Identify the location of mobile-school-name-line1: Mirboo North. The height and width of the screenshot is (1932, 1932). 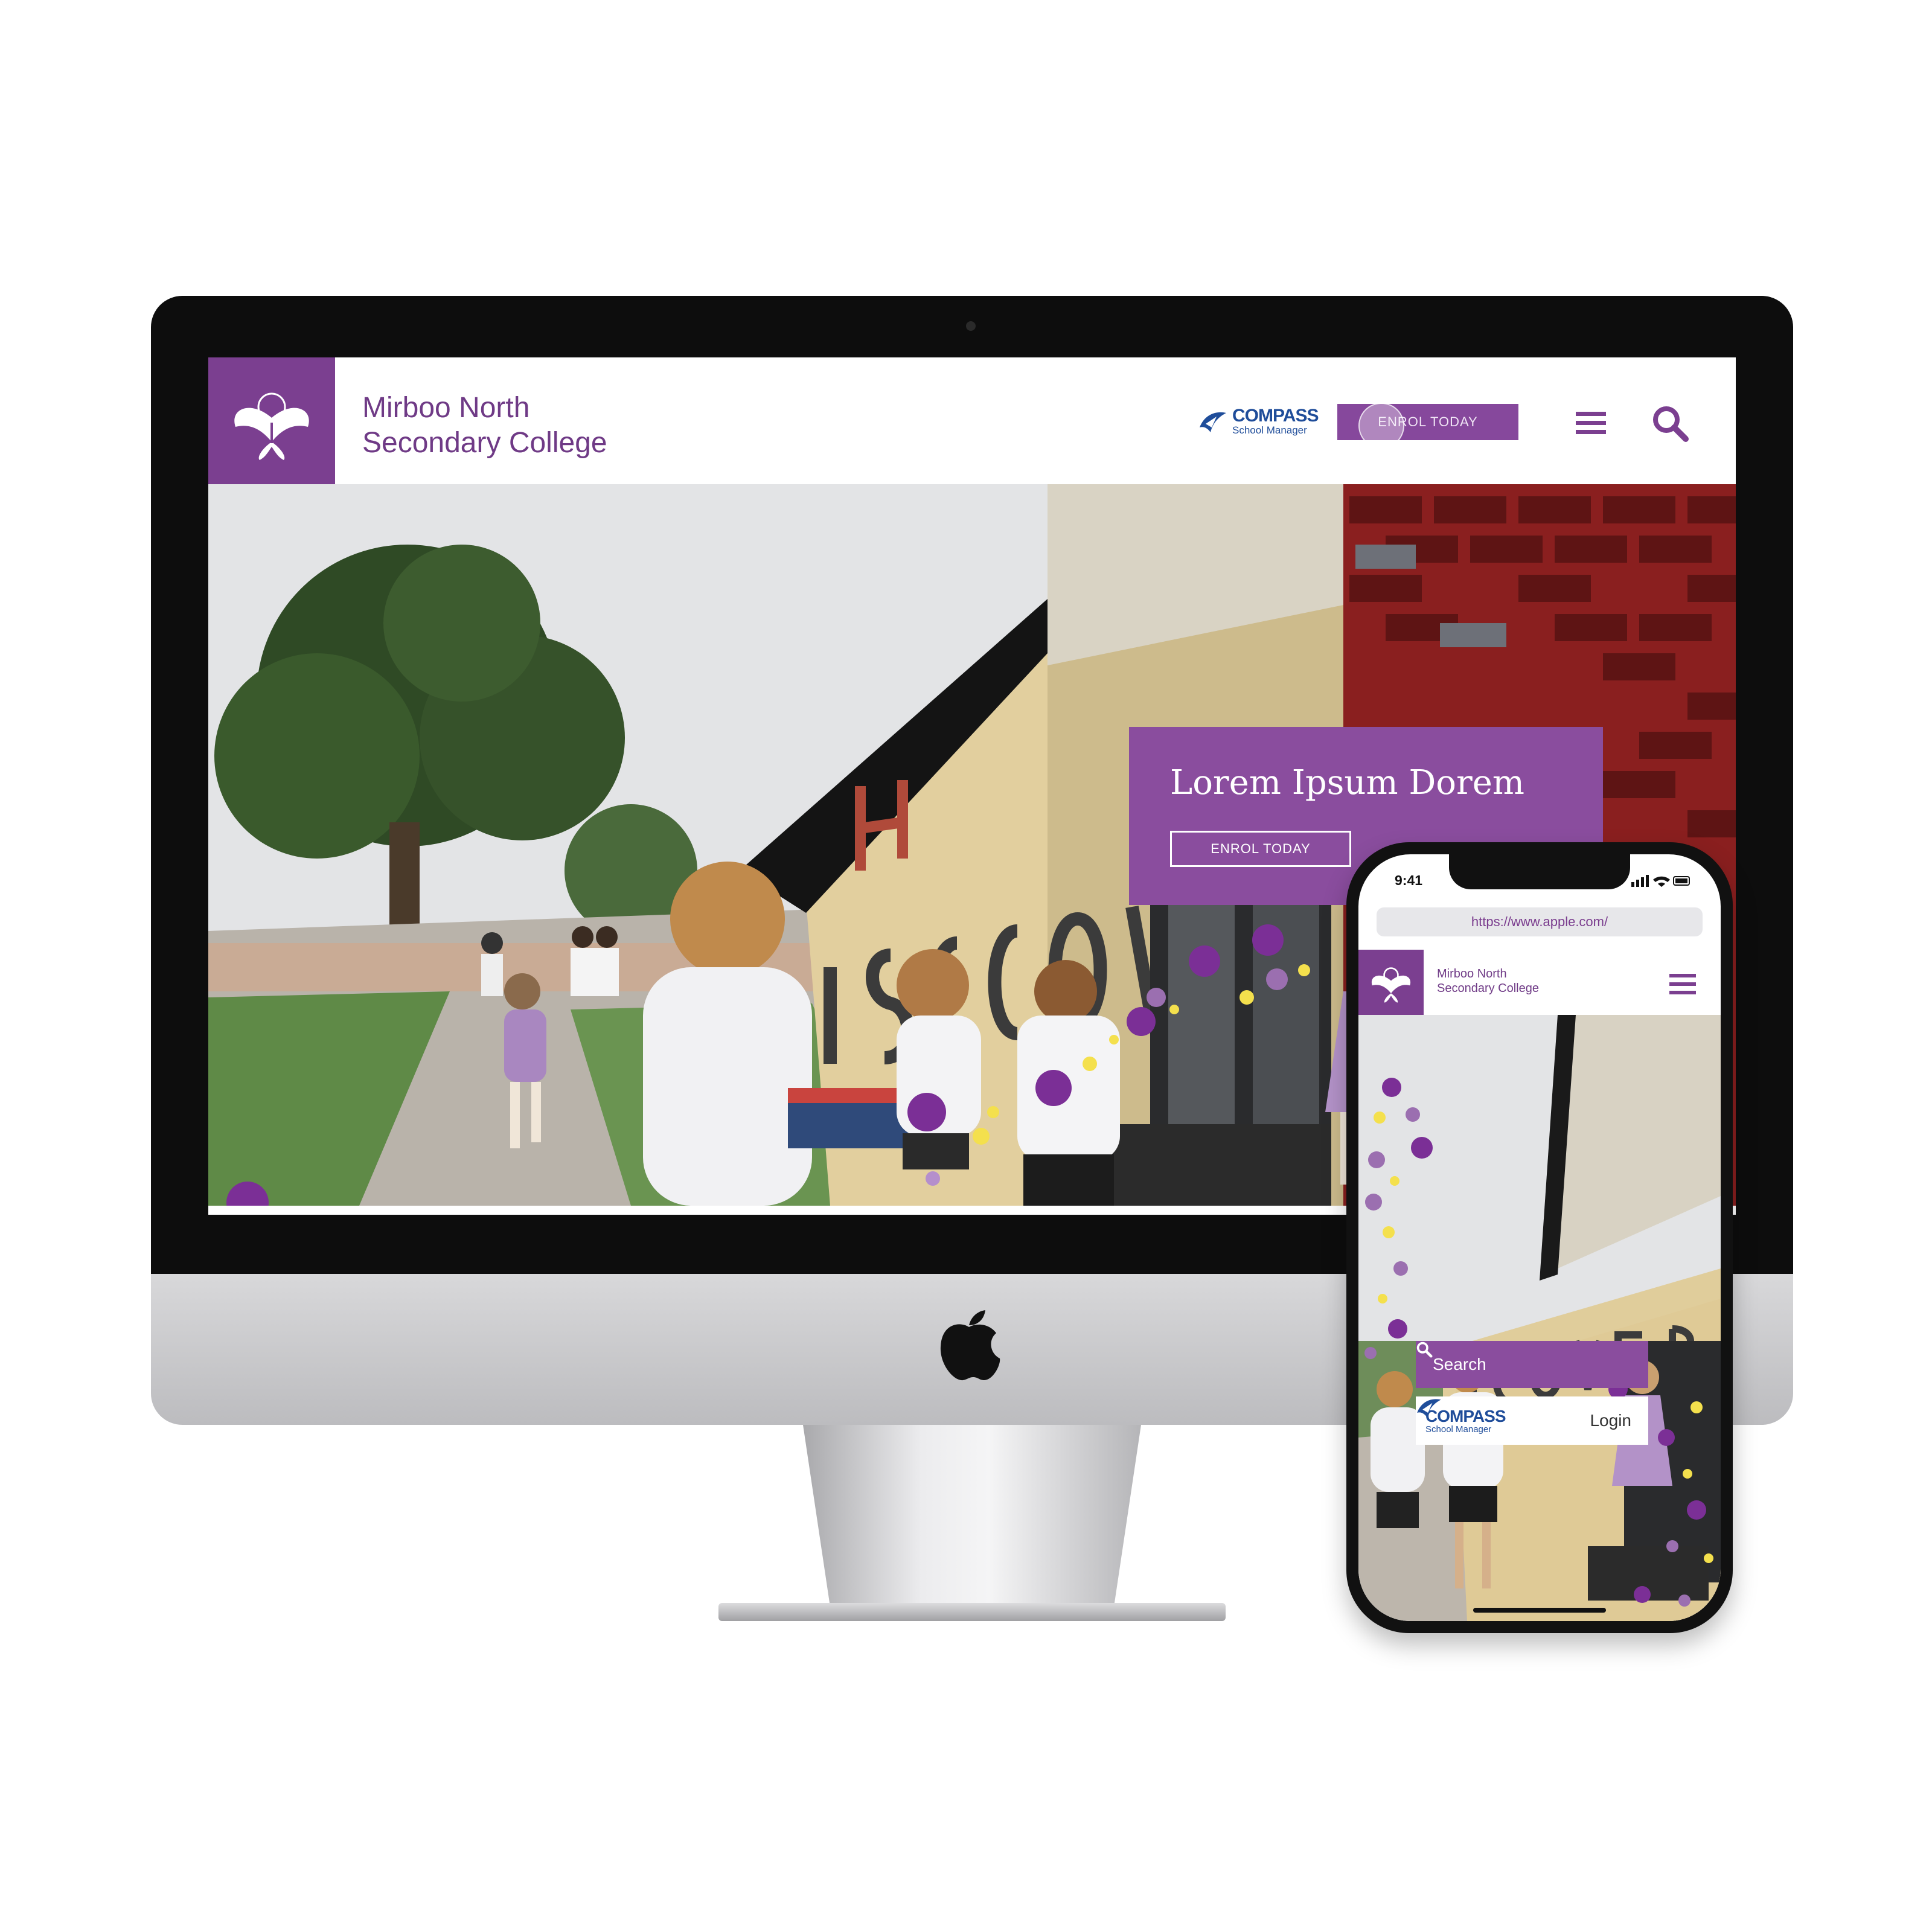
(1472, 974).